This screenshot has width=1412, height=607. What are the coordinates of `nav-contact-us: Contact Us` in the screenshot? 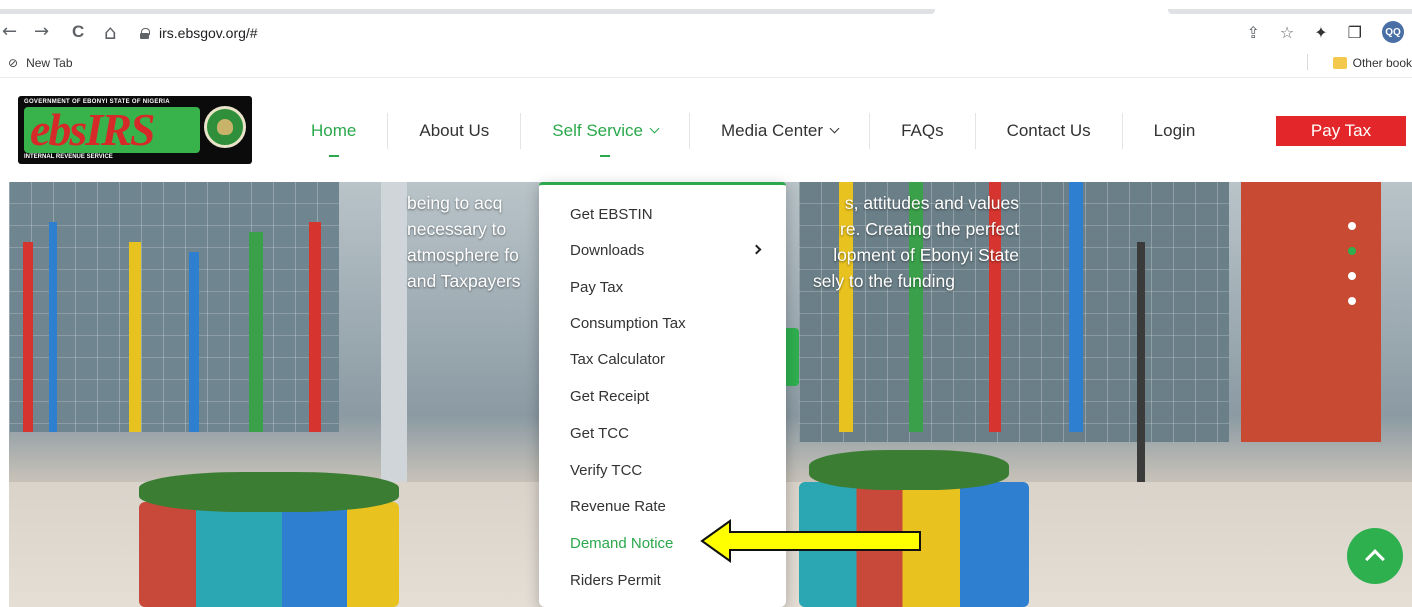 It's located at (1048, 130).